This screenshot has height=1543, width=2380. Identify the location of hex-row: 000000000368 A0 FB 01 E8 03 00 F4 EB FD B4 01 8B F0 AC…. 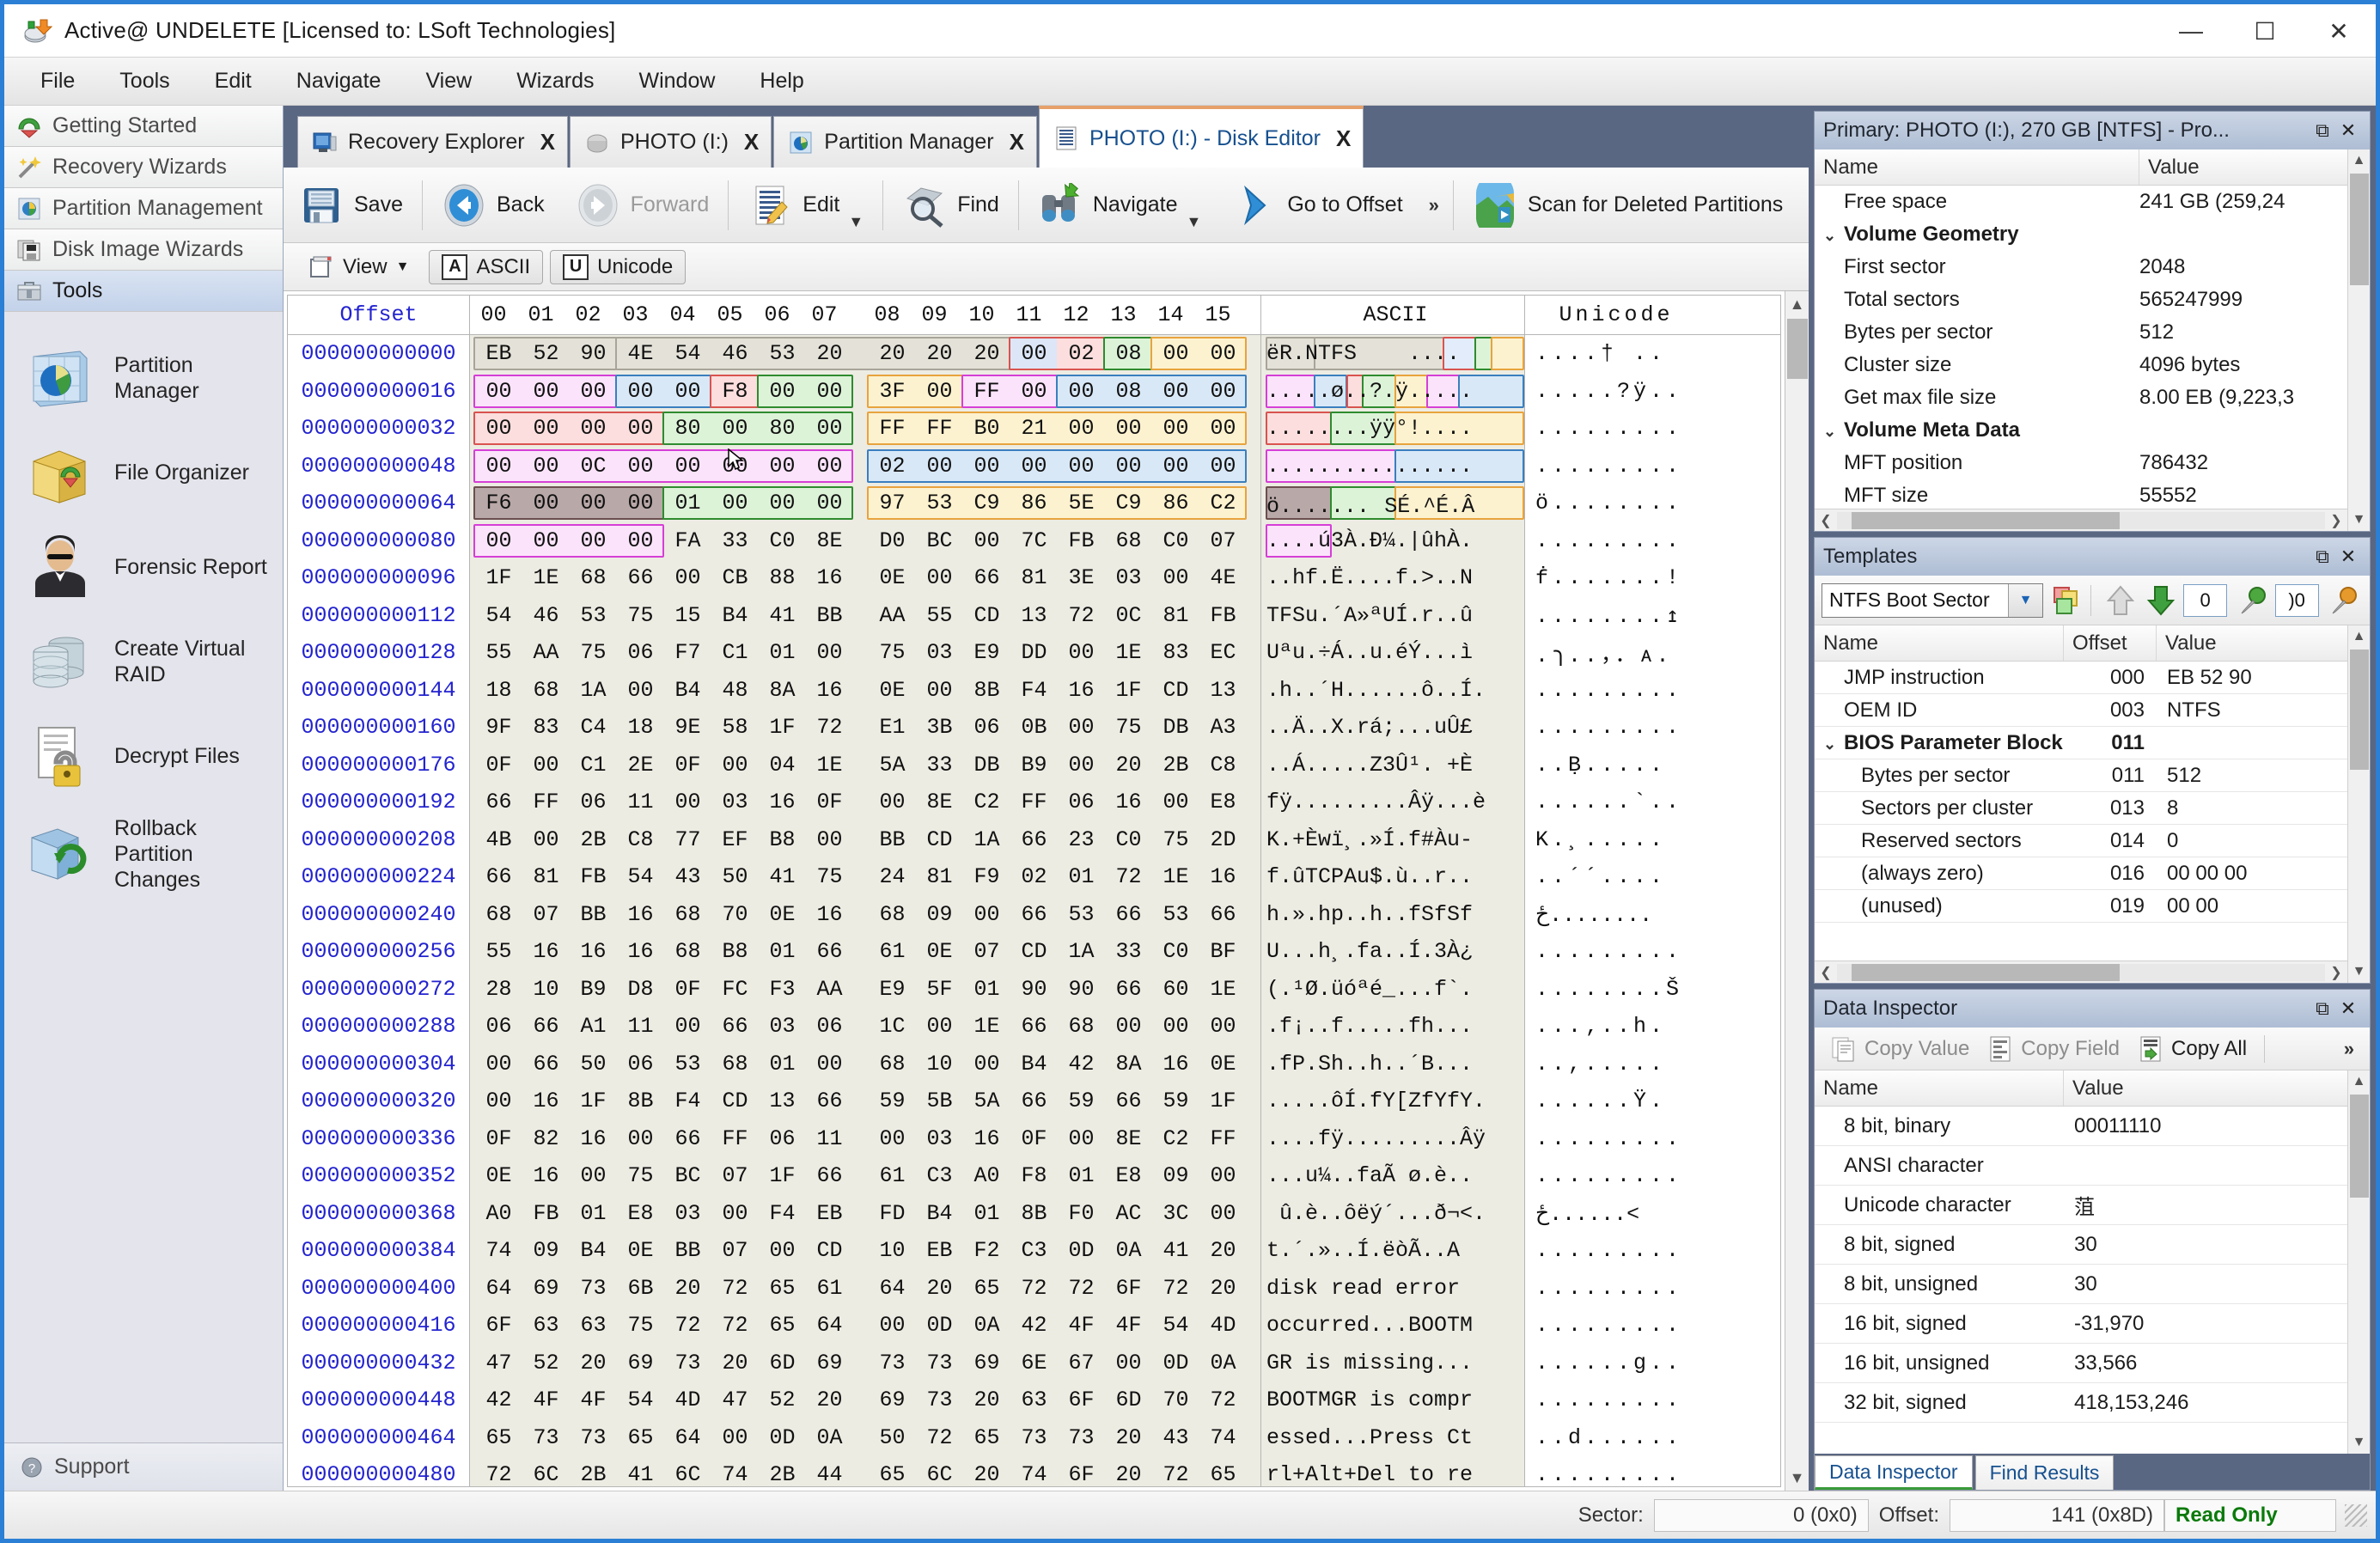
(1034, 1213).